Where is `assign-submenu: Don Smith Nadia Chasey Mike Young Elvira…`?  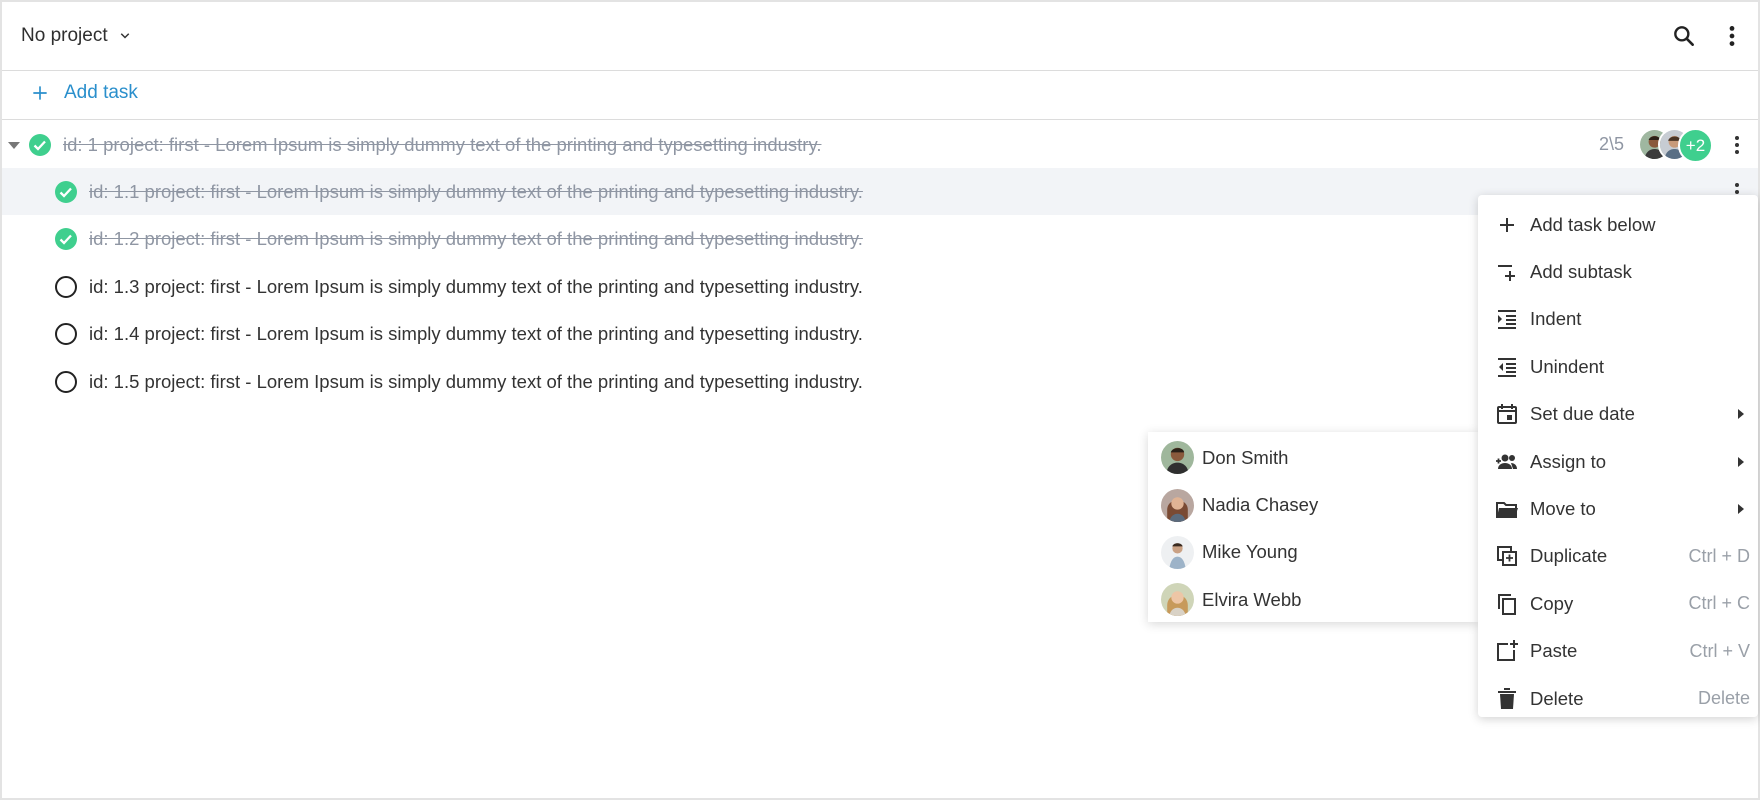 assign-submenu: Don Smith Nadia Chasey Mike Young Elvira… is located at coordinates (1313, 527).